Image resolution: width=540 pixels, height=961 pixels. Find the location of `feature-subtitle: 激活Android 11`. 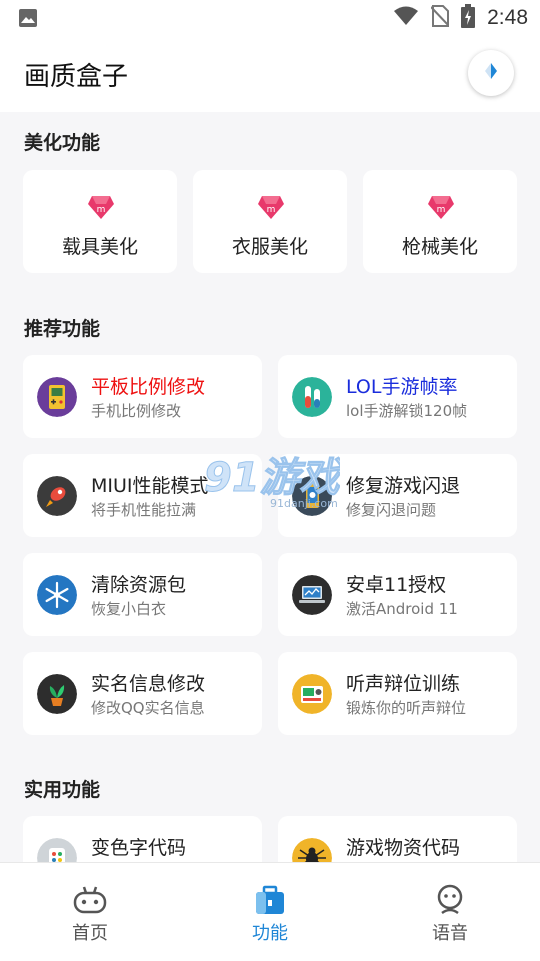

feature-subtitle: 激活Android 11 is located at coordinates (402, 609).